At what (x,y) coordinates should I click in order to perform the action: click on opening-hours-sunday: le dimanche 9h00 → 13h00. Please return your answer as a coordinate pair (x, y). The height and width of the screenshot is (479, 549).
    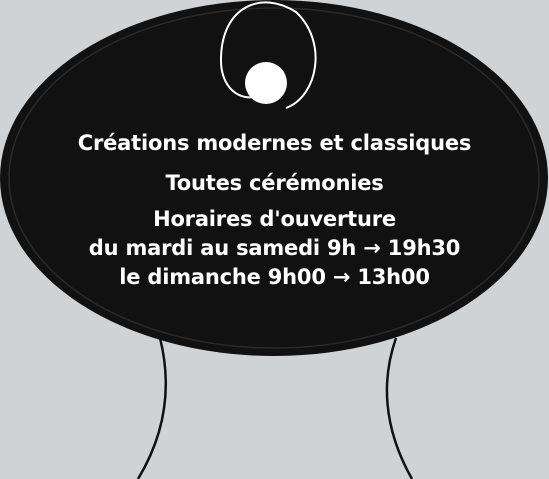
    Looking at the image, I should click on (274, 277).